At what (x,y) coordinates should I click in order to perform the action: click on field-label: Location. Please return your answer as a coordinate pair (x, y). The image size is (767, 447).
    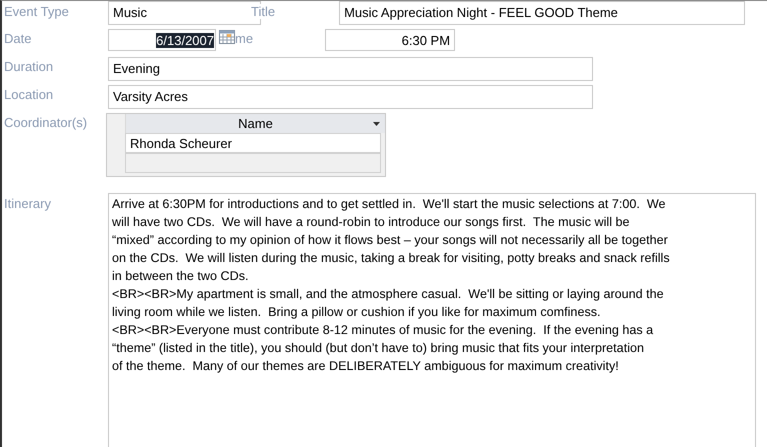
    Looking at the image, I should click on (28, 94).